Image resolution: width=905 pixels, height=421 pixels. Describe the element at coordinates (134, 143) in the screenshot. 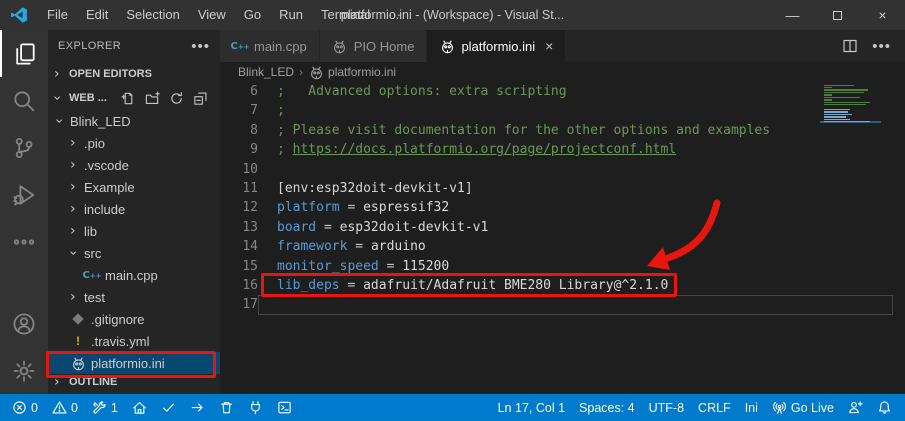

I see `tree-item--pio: .pio` at that location.